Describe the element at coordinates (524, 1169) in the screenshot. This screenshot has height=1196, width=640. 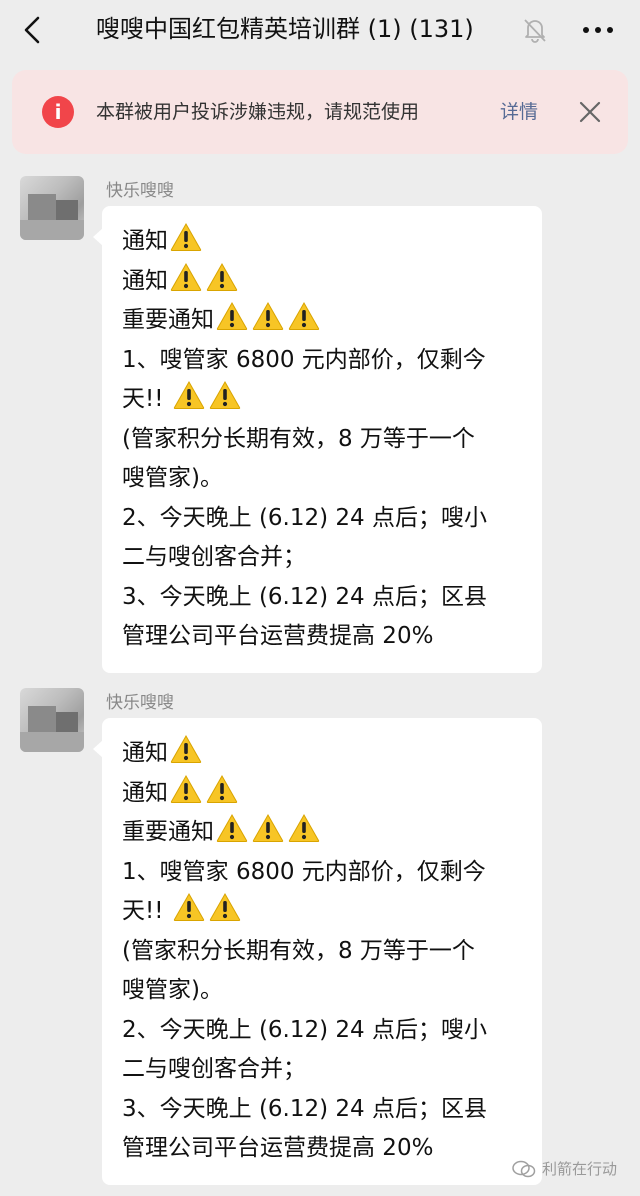
I see `wechat-official-account-icon` at that location.